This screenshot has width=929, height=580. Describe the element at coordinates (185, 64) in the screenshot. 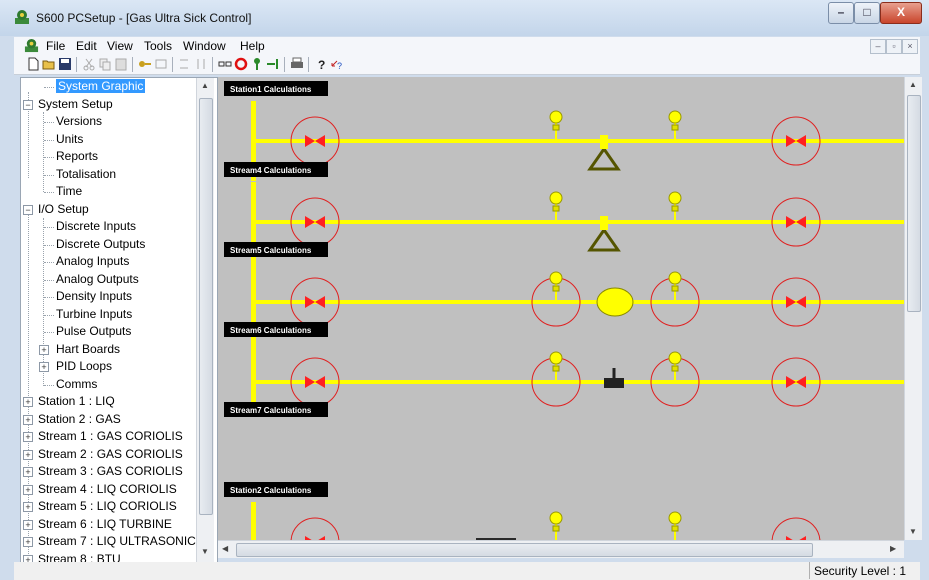

I see `transfer-icon` at that location.